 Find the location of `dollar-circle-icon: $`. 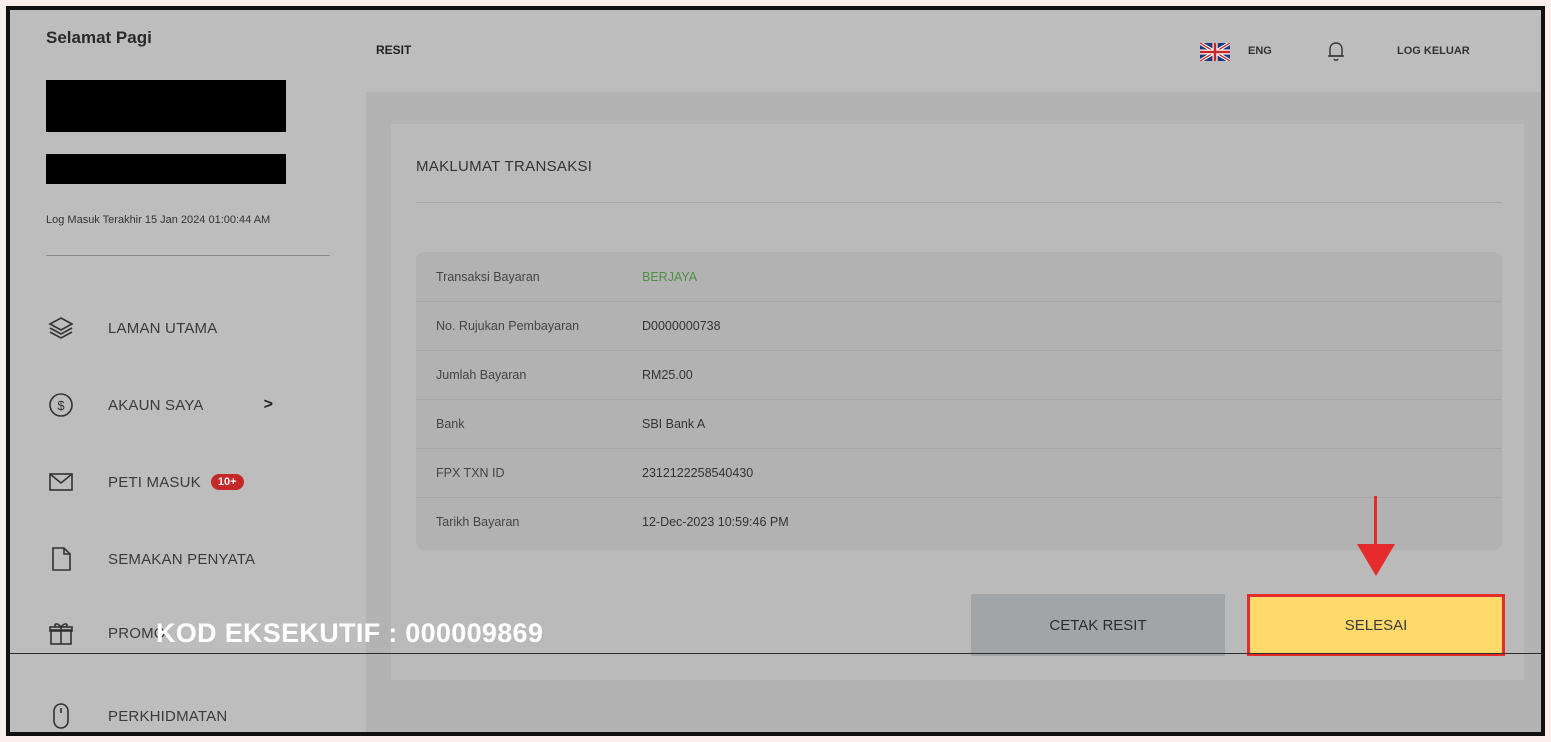

dollar-circle-icon: $ is located at coordinates (61, 405).